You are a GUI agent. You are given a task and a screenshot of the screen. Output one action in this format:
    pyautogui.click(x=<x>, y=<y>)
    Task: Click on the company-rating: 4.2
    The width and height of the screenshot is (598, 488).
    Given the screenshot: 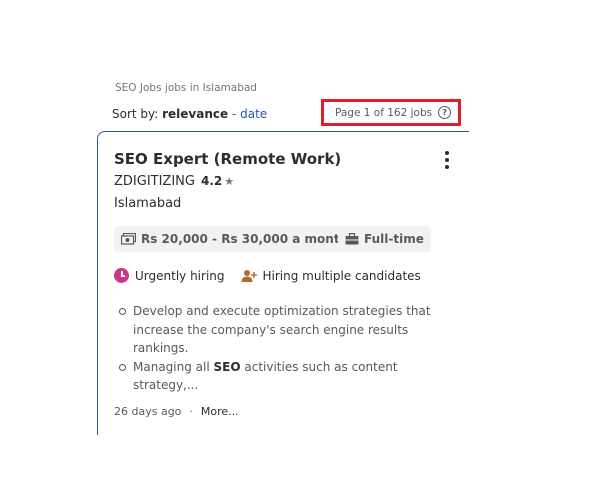 What is the action you would take?
    pyautogui.click(x=211, y=181)
    